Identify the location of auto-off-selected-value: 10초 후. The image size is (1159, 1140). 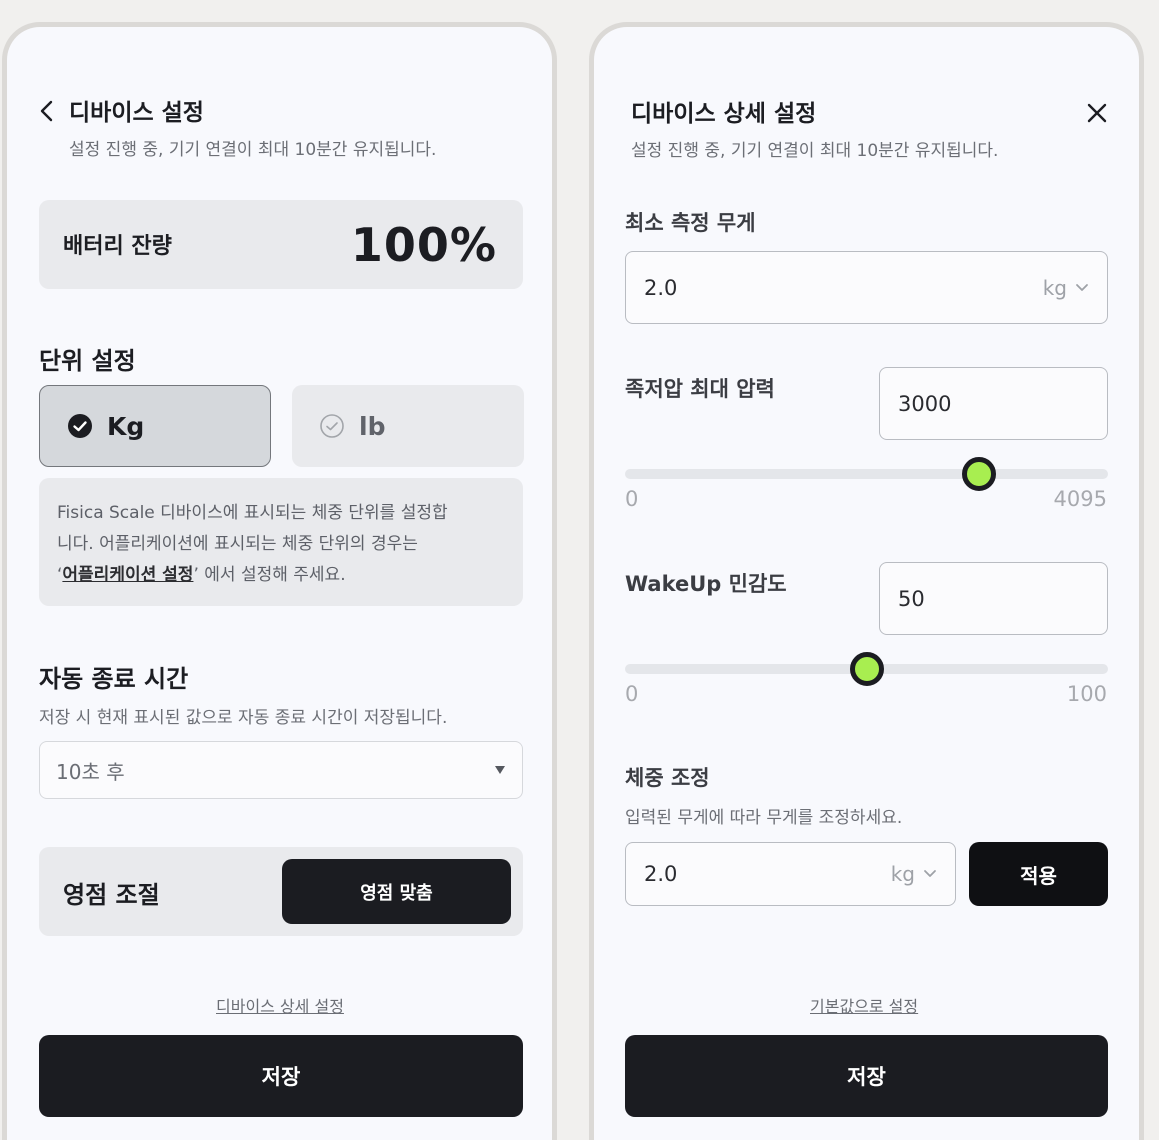
(90, 771).